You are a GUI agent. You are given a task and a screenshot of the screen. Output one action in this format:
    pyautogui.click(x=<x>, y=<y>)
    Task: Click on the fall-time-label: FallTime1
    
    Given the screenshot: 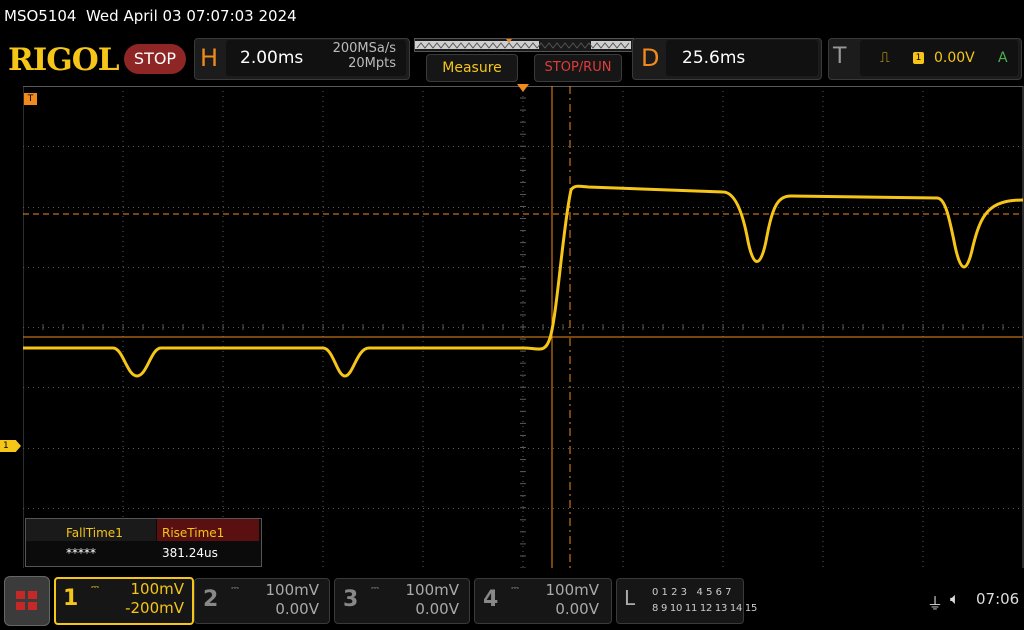 What is the action you would take?
    pyautogui.click(x=94, y=533)
    